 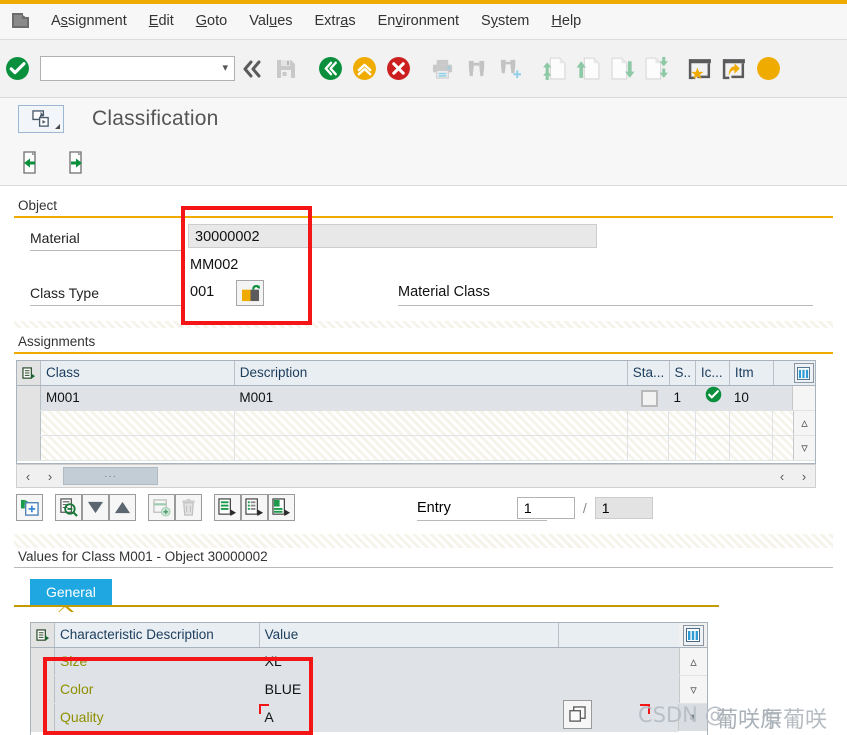 What do you see at coordinates (442, 69) in the screenshot?
I see `print-icon` at bounding box center [442, 69].